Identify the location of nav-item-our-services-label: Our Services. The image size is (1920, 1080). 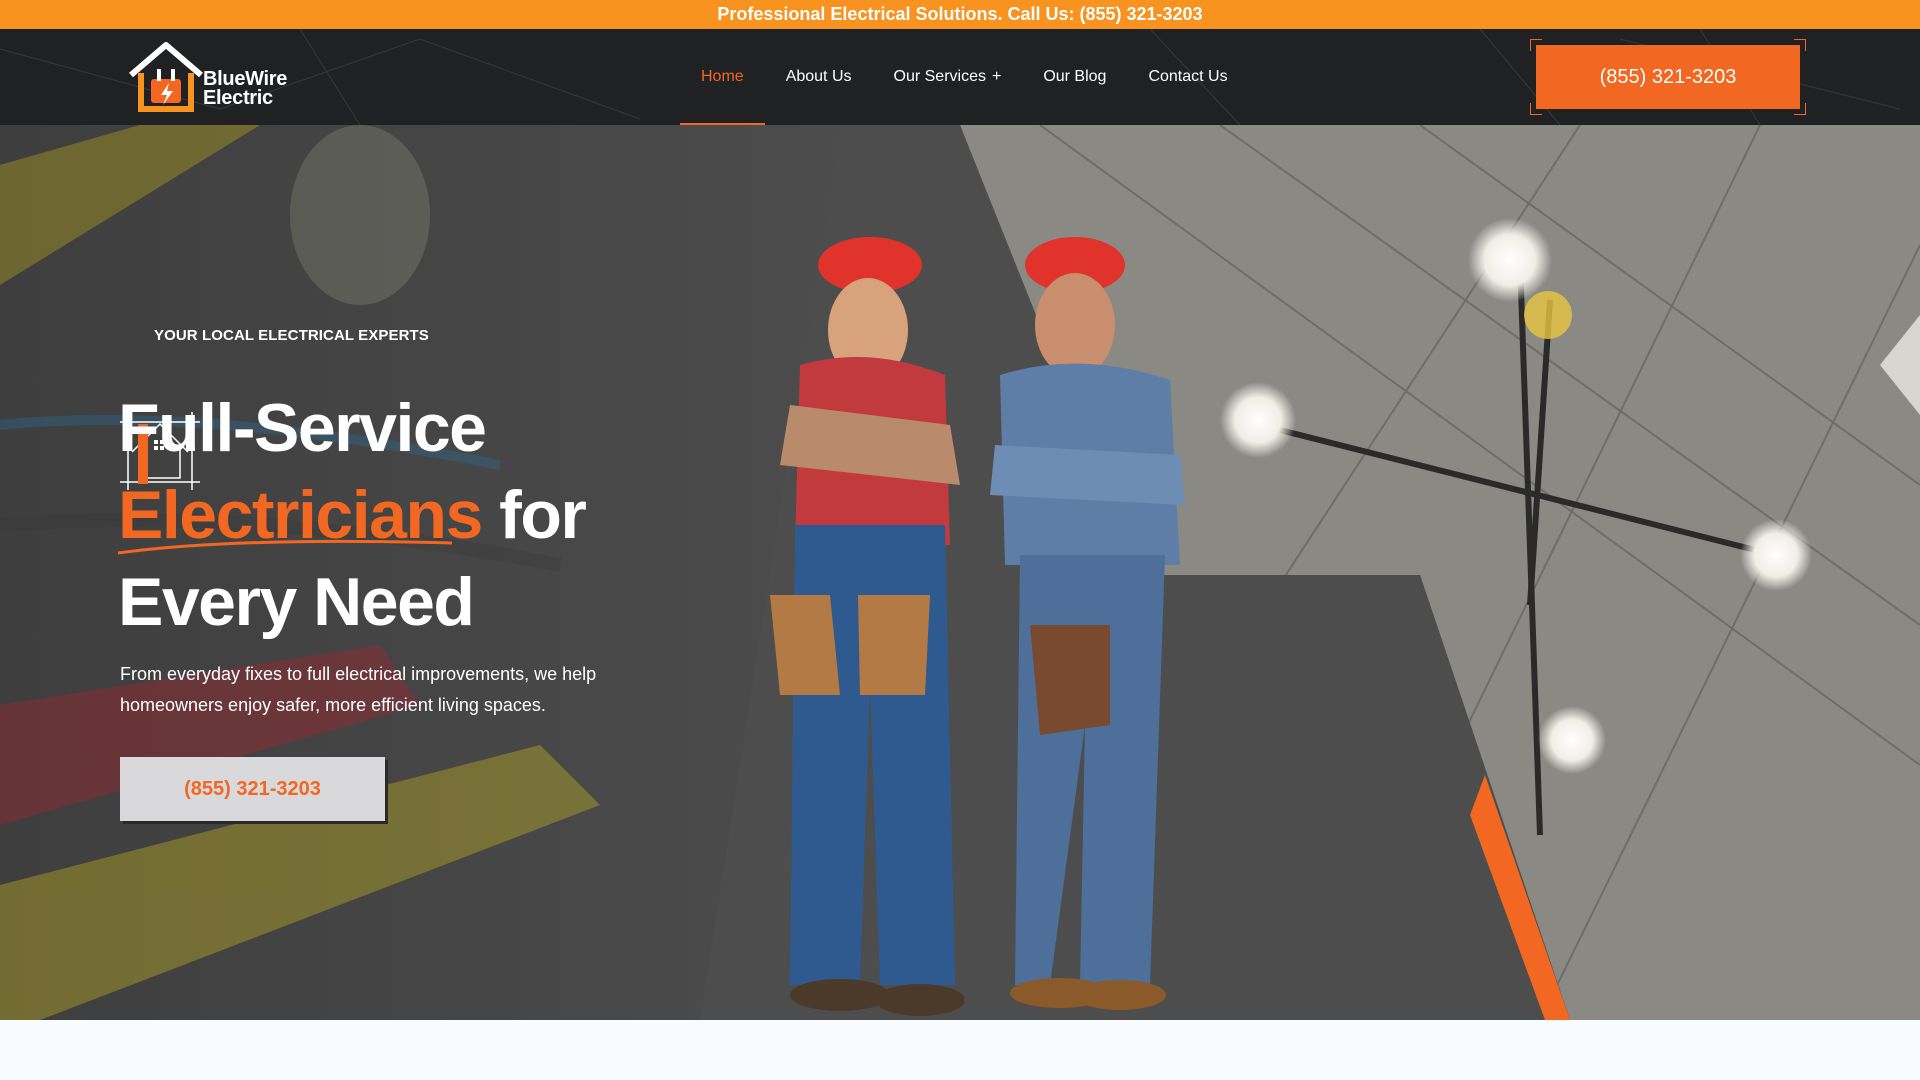
(939, 76).